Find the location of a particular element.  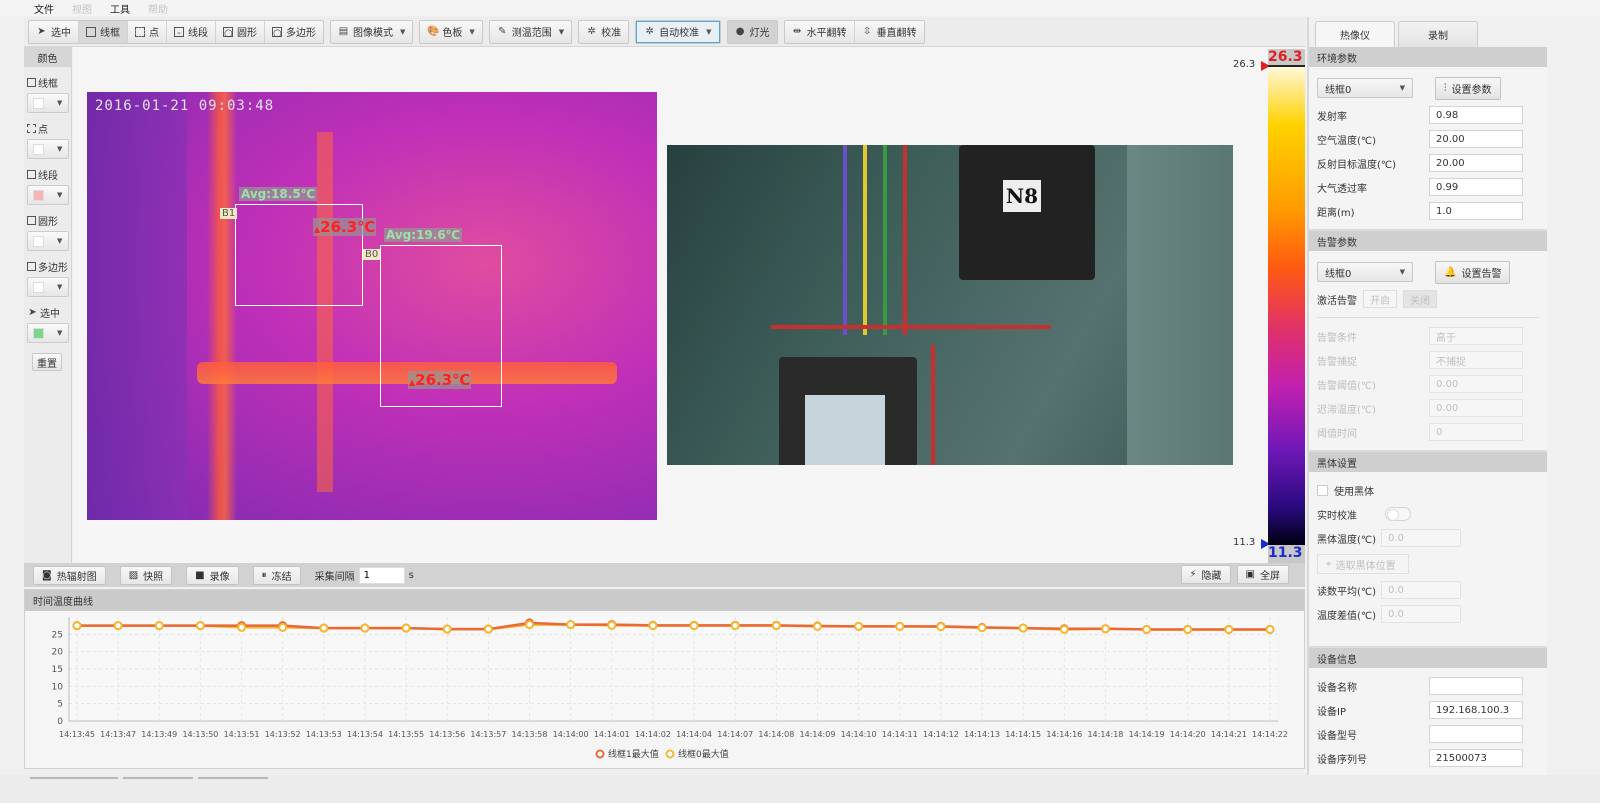

env-field-row: 空气温度(℃) is located at coordinates (1428, 139).